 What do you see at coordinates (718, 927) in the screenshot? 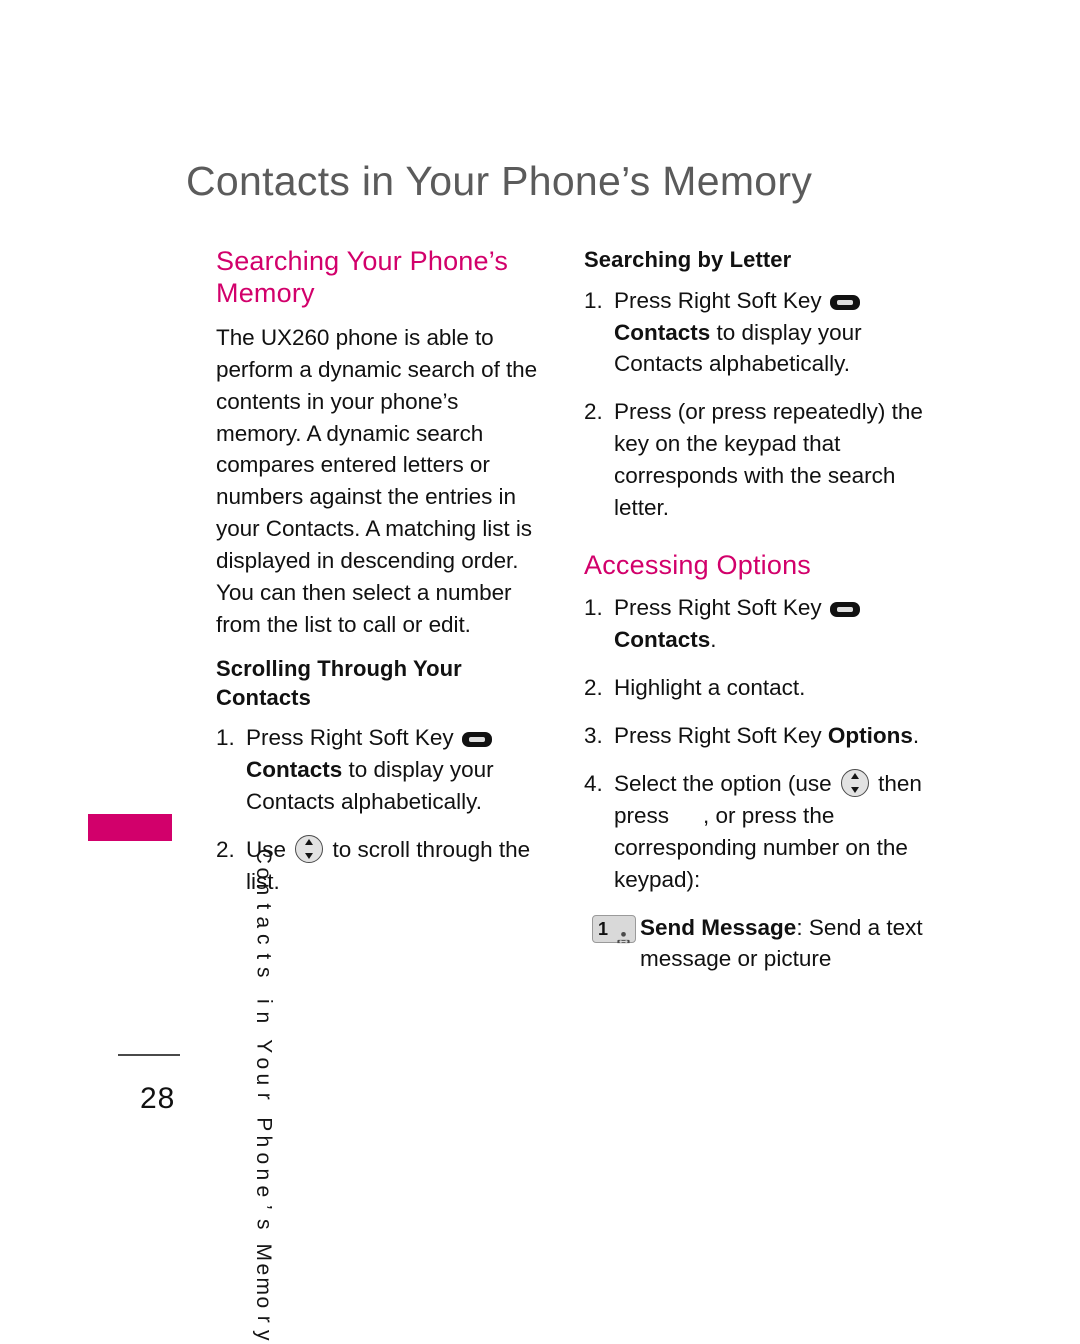
I see `option-label: Send Message` at bounding box center [718, 927].